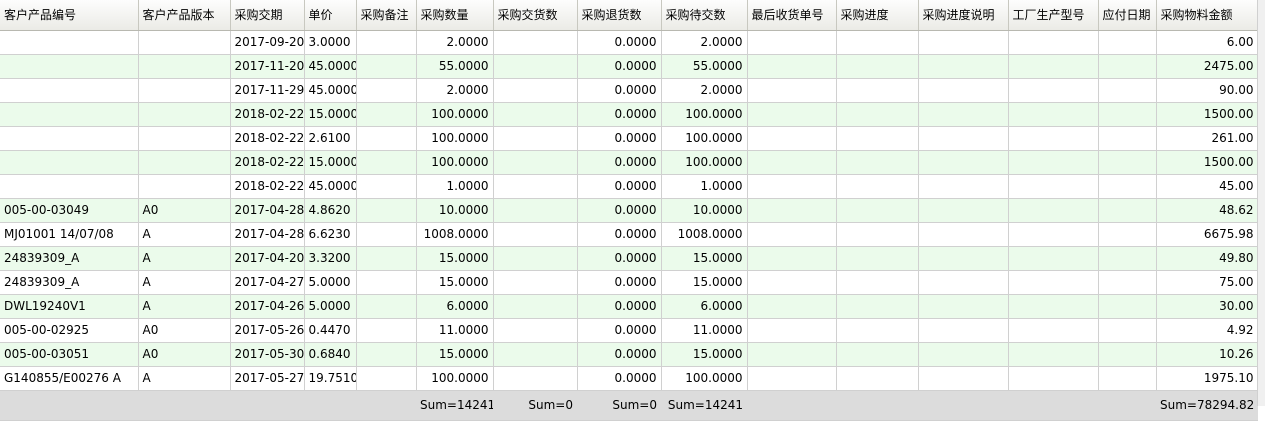 The width and height of the screenshot is (1265, 436). Describe the element at coordinates (69, 234) in the screenshot. I see `table-cell: MJ01001 14/07/08` at that location.